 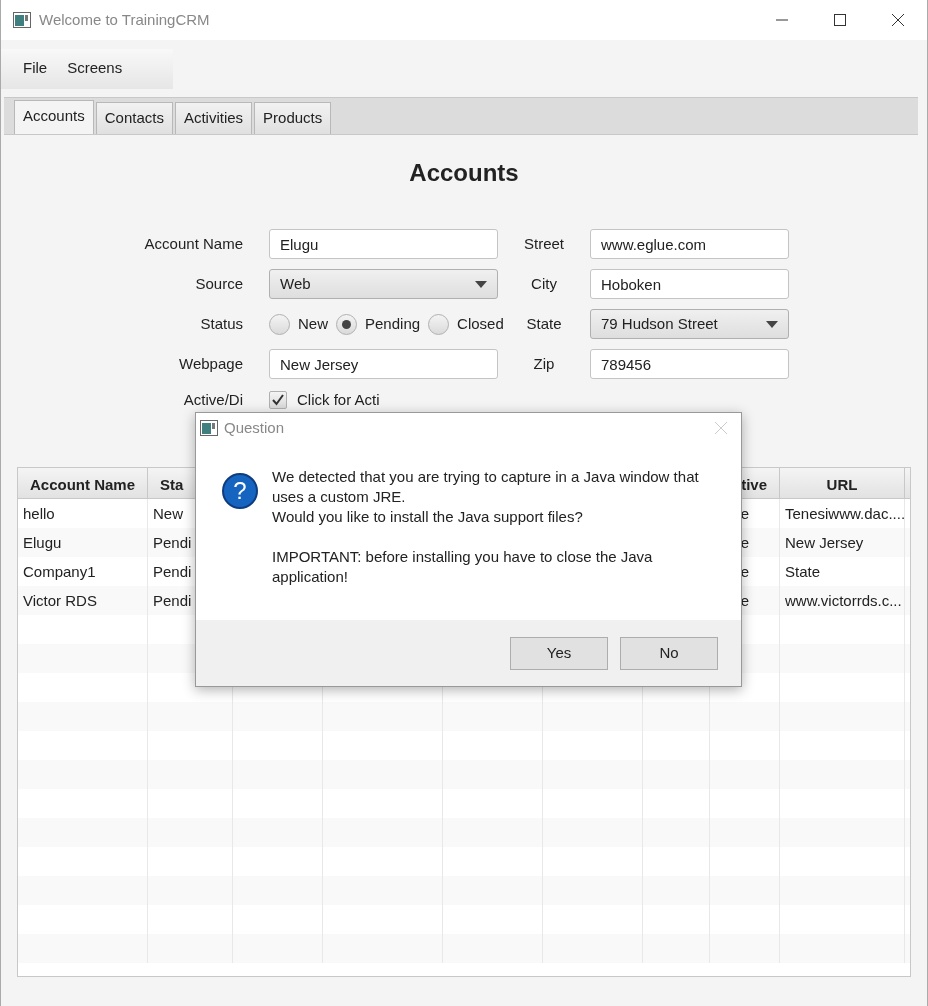 What do you see at coordinates (212, 400) in the screenshot?
I see `field-label: Active/Di` at bounding box center [212, 400].